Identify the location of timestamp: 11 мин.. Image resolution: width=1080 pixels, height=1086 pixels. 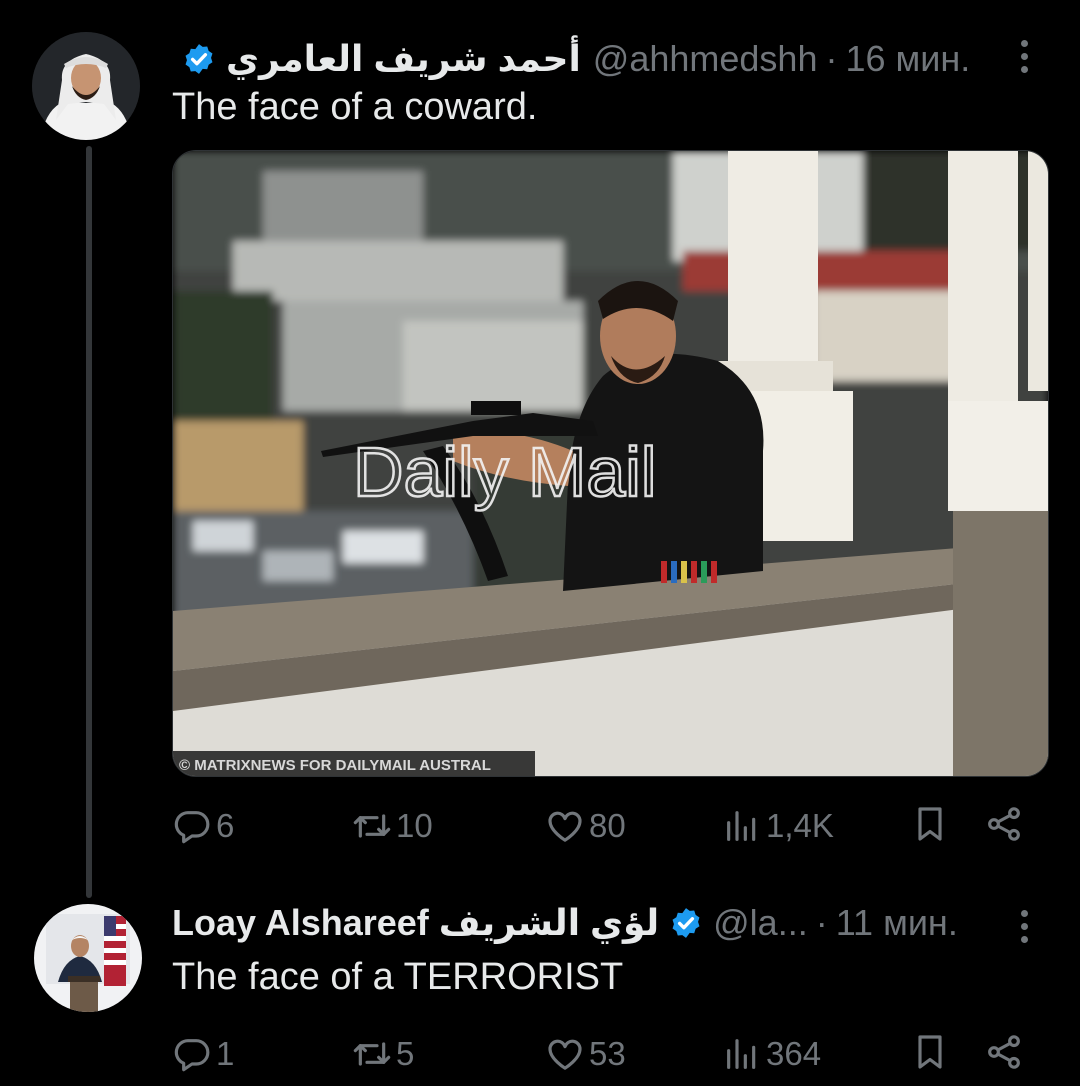
(897, 923).